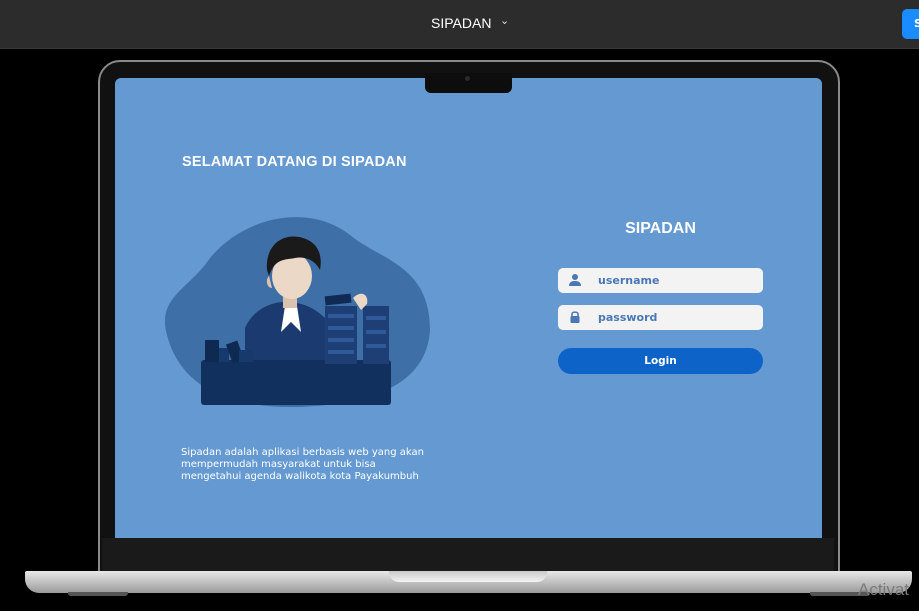 This screenshot has width=919, height=611. What do you see at coordinates (297, 312) in the screenshot?
I see `person-stacking-blocks-illustration` at bounding box center [297, 312].